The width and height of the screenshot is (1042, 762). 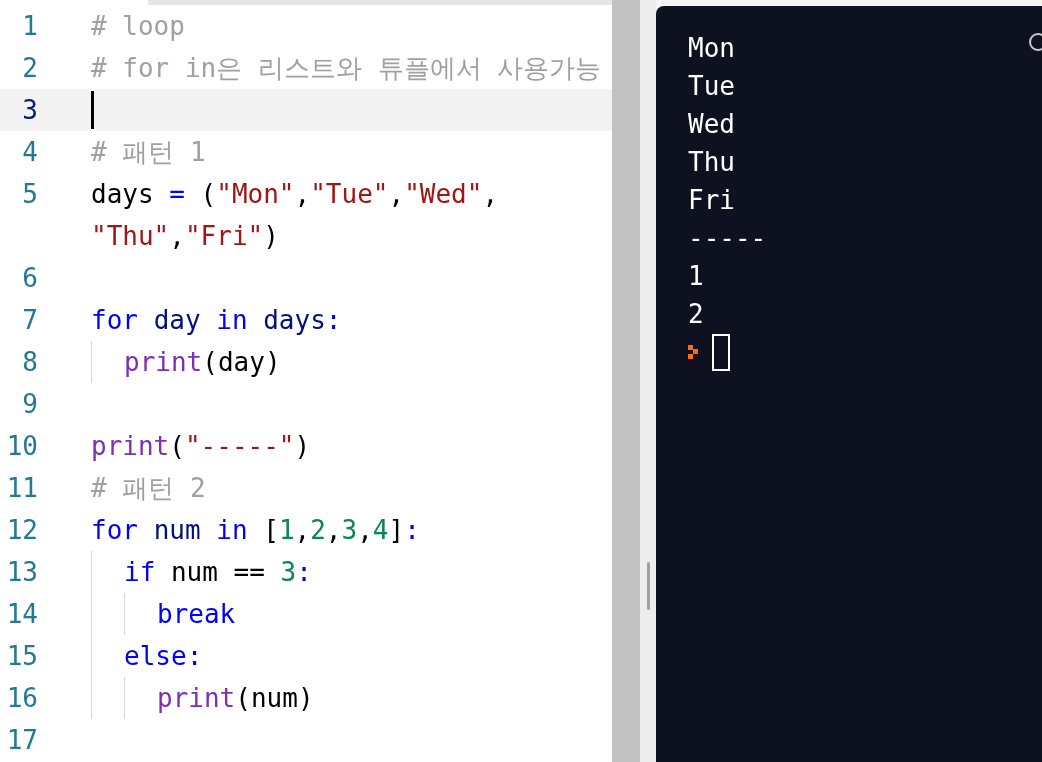 I want to click on line-number: 1, so click(x=29, y=26).